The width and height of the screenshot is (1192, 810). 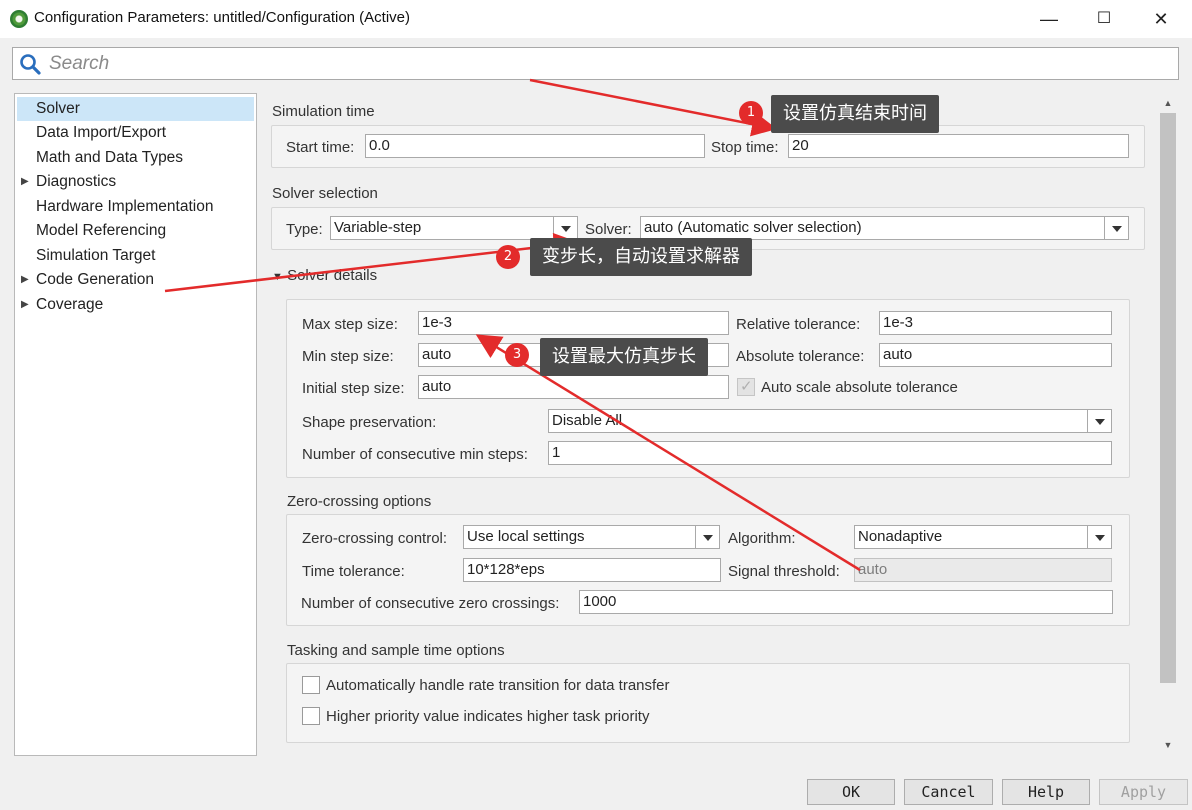 I want to click on consecutive-zero-crossings-field: 1000, so click(x=846, y=602).